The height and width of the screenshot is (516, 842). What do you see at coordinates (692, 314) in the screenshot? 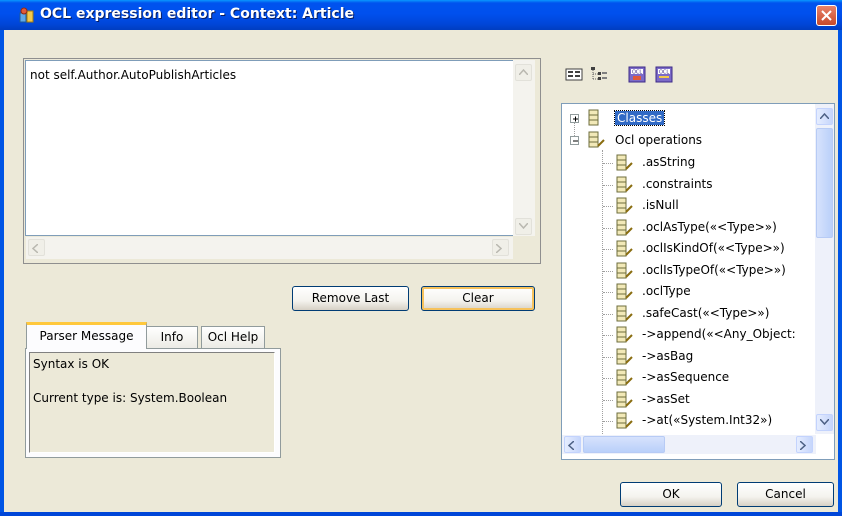
I see `tree-node-operation: .safeCast(«<Type>»)` at bounding box center [692, 314].